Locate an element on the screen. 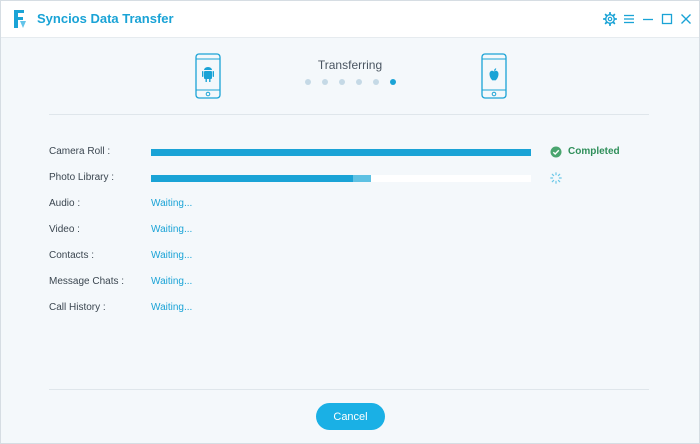  menu-icon is located at coordinates (629, 19).